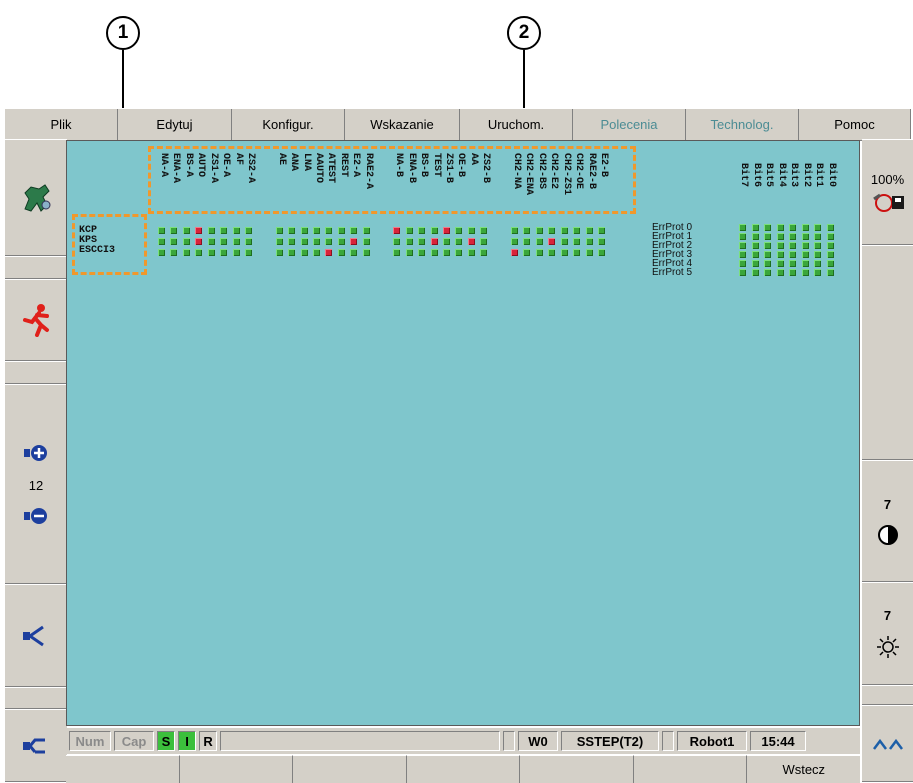 The image size is (913, 783). I want to click on menu-konfigur: Konfigur., so click(288, 124).